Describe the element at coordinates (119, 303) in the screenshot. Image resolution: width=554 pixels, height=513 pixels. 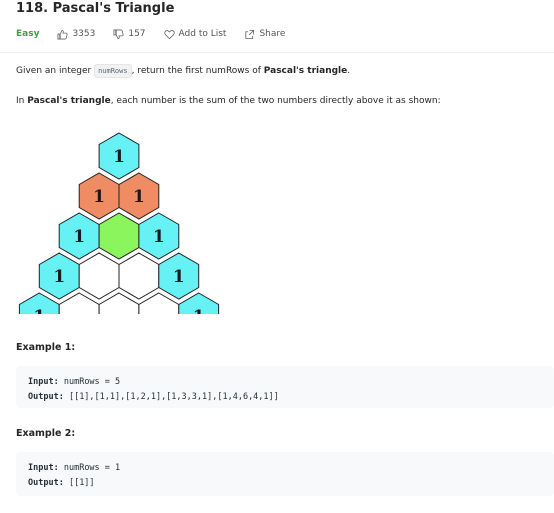
I see `triangle-cell-r4-c2` at that location.